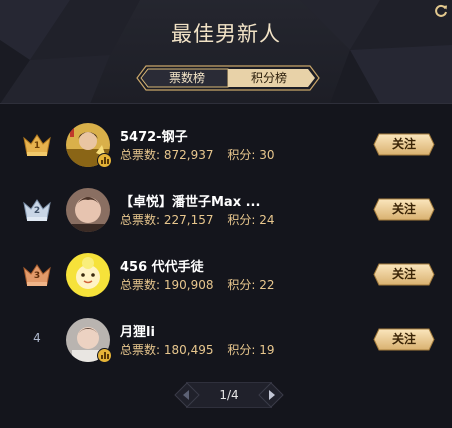 The image size is (452, 428). I want to click on next-page-button, so click(271, 395).